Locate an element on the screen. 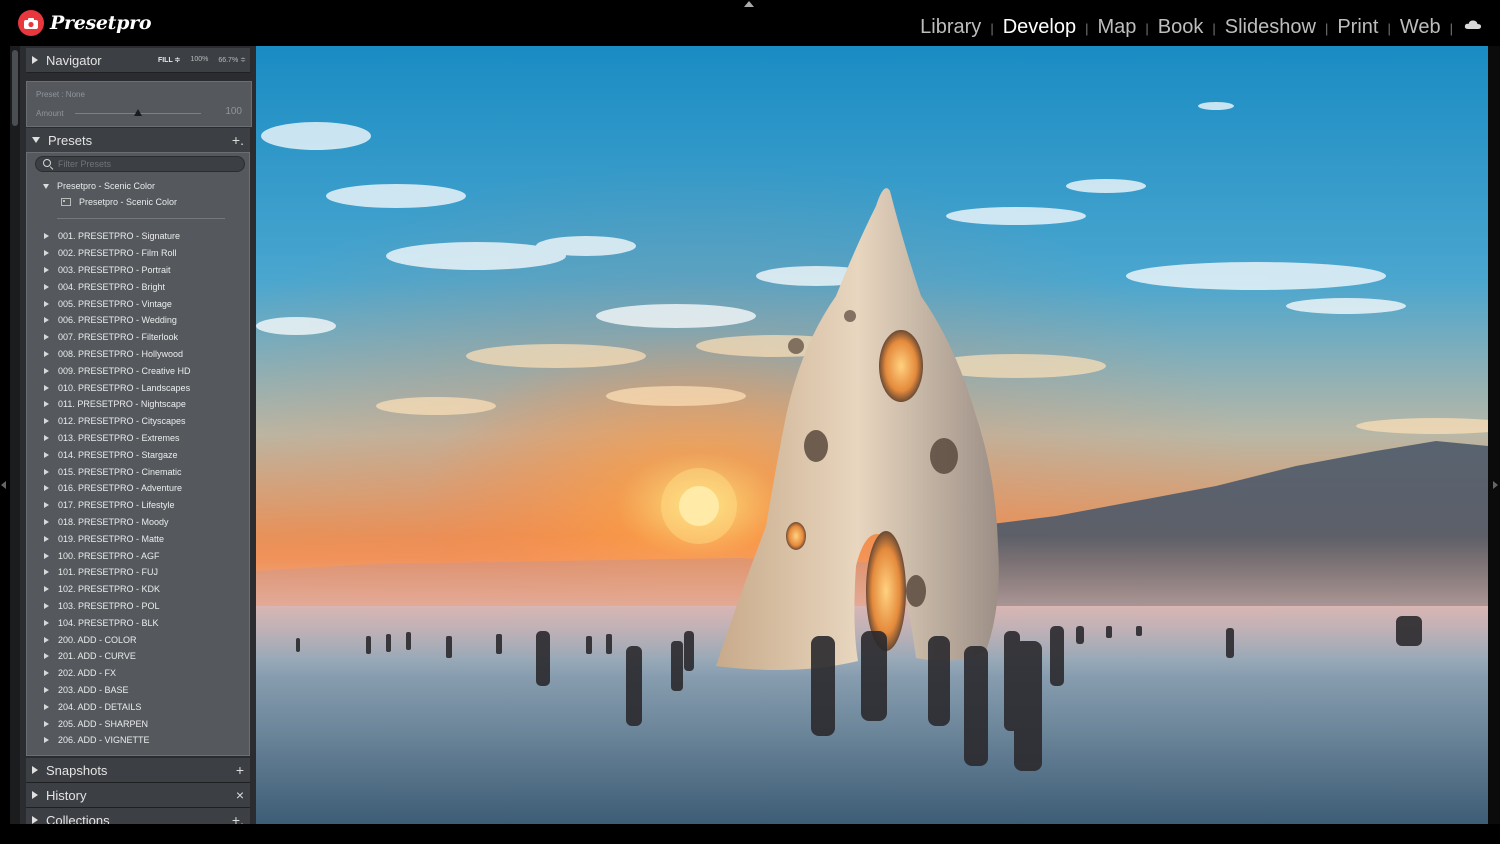  left-panel-scrollbar is located at coordinates (15, 435).